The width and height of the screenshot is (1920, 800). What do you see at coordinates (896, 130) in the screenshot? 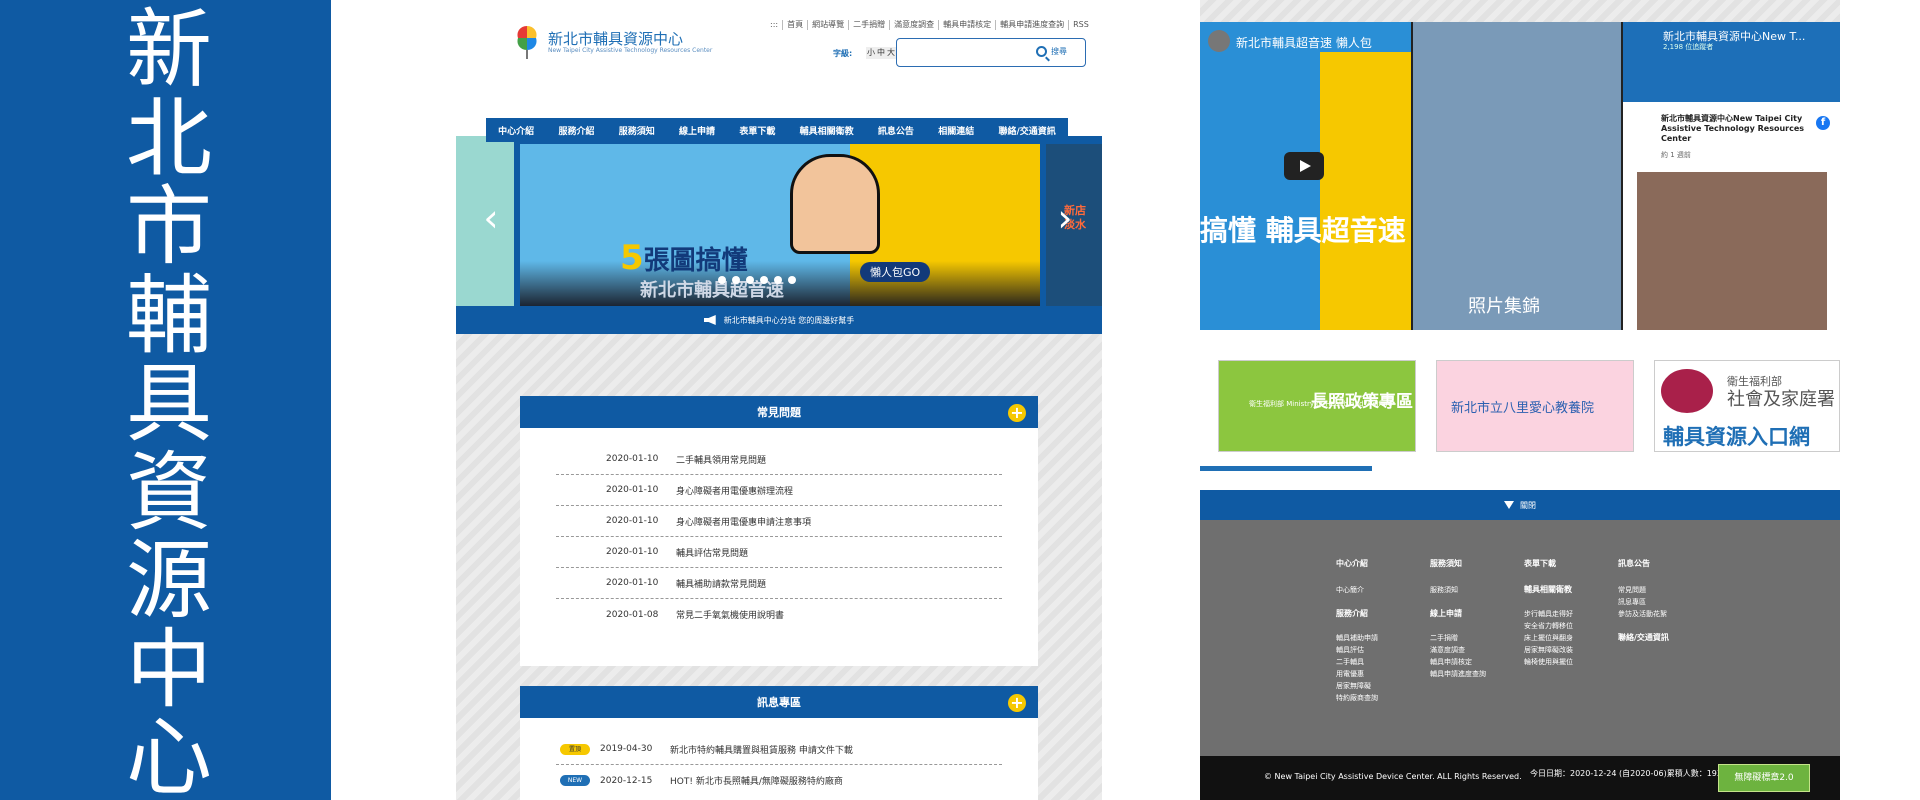
I see `nav-item: 訊息公告` at bounding box center [896, 130].